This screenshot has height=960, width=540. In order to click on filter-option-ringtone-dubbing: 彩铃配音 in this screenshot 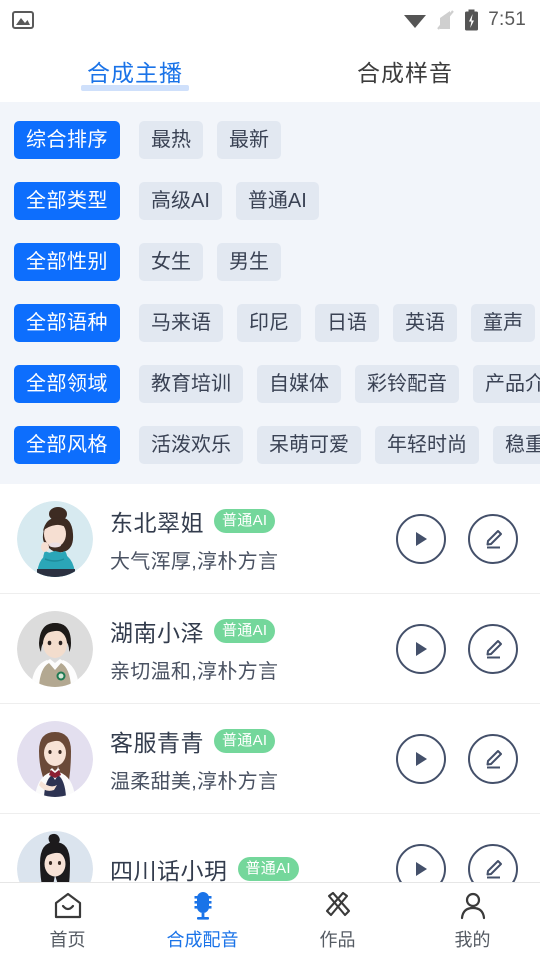, I will do `click(407, 384)`.